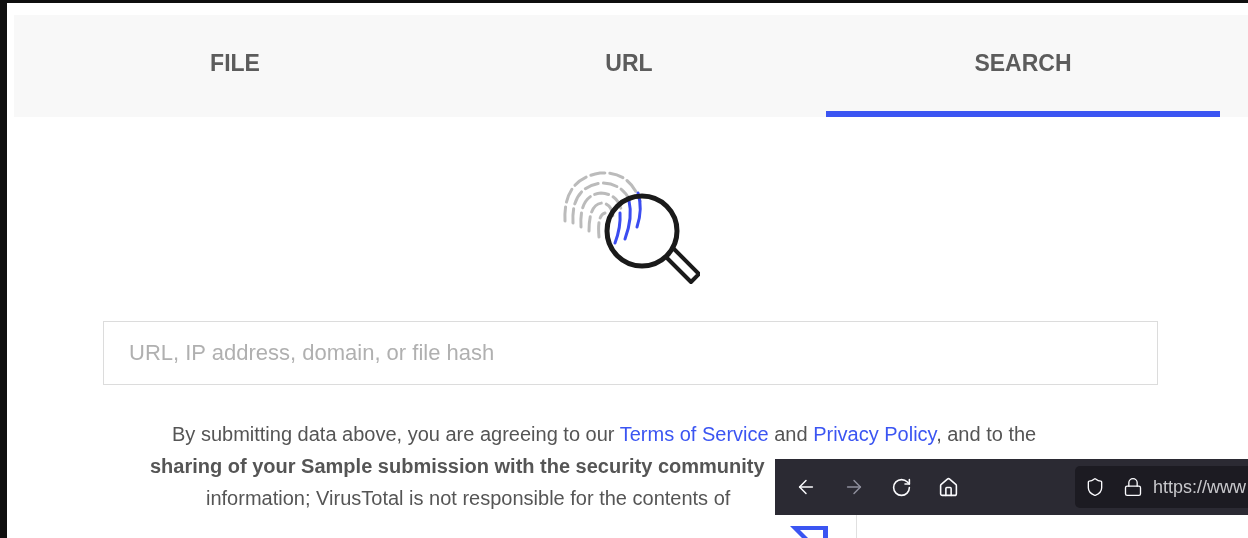 Image resolution: width=1248 pixels, height=538 pixels. What do you see at coordinates (901, 487) in the screenshot?
I see `reload-icon` at bounding box center [901, 487].